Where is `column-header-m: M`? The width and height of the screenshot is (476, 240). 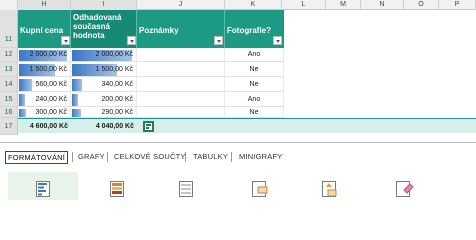 column-header-m: M is located at coordinates (343, 5).